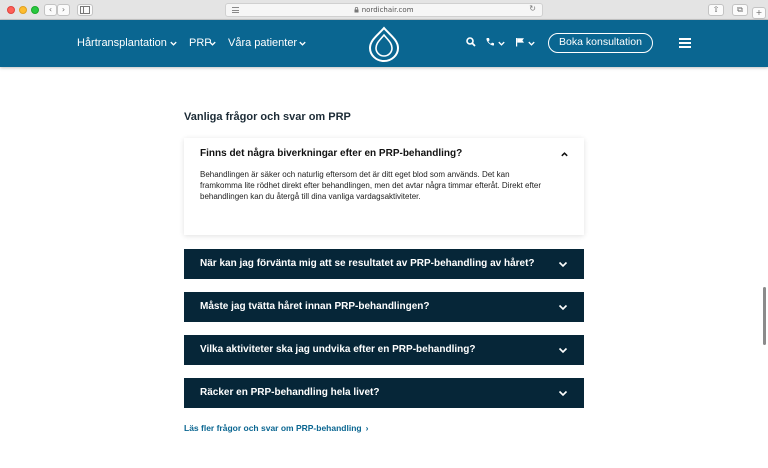 The image size is (768, 468). I want to click on new-tab-button: +, so click(759, 13).